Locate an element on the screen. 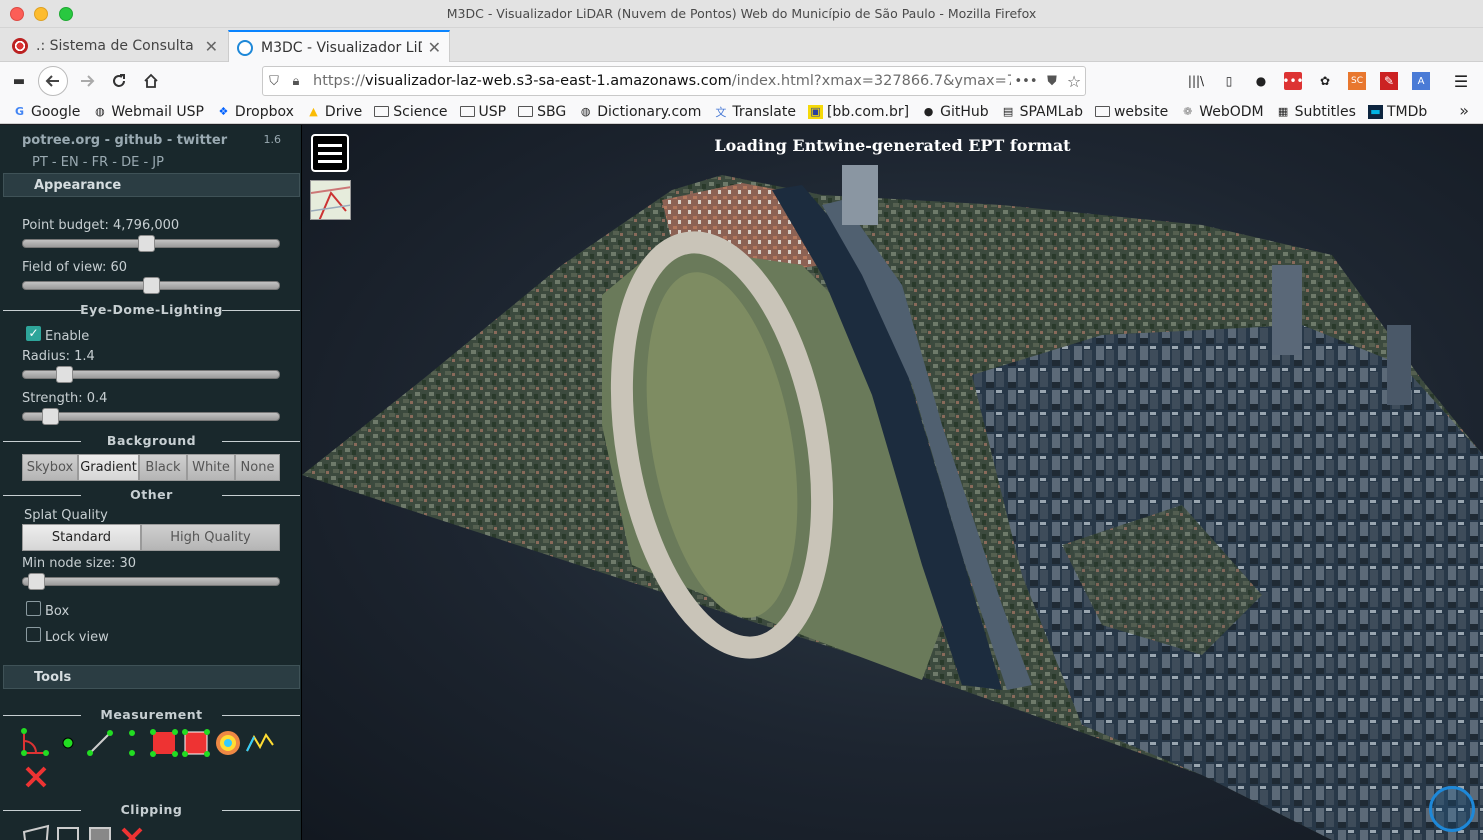  shield-icon: ⛉ is located at coordinates (274, 81).